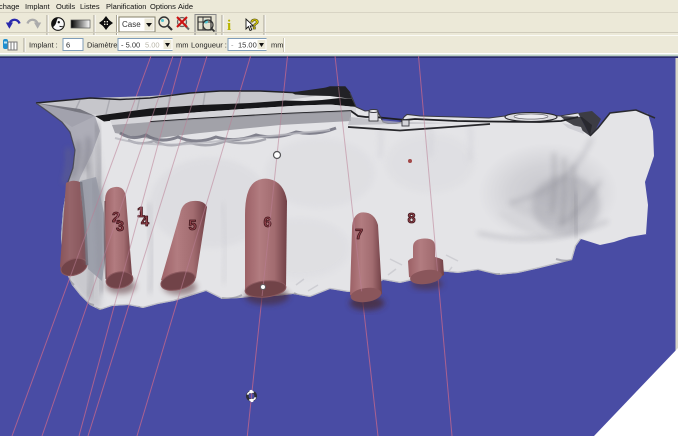  What do you see at coordinates (152, 45) in the screenshot?
I see `svg-text: 5.00` at bounding box center [152, 45].